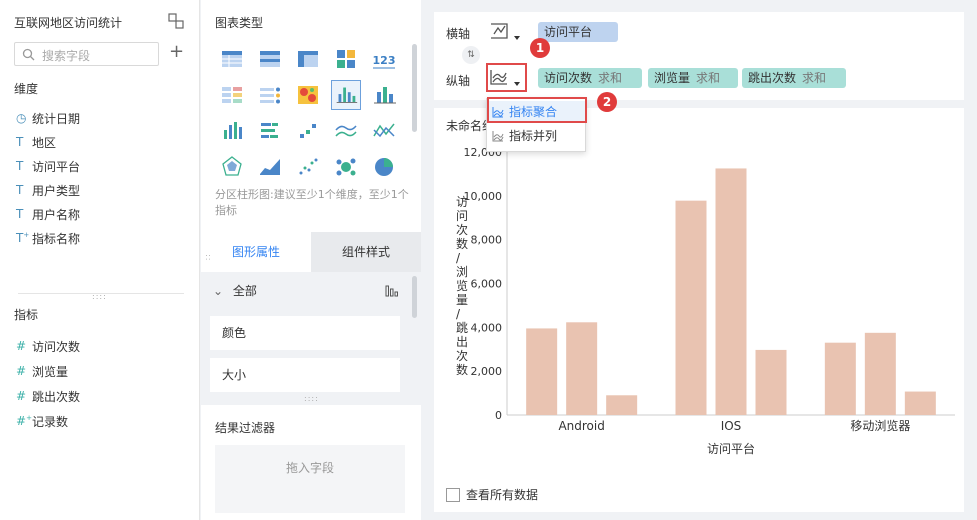  What do you see at coordinates (536, 136) in the screenshot?
I see `menu-item-metric-parallel: 指标并列` at bounding box center [536, 136].